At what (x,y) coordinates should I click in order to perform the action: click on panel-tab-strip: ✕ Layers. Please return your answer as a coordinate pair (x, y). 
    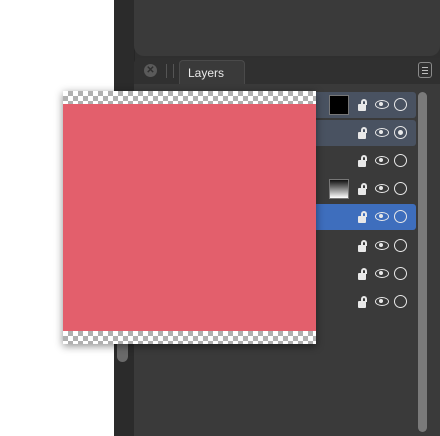
    Looking at the image, I should click on (287, 71).